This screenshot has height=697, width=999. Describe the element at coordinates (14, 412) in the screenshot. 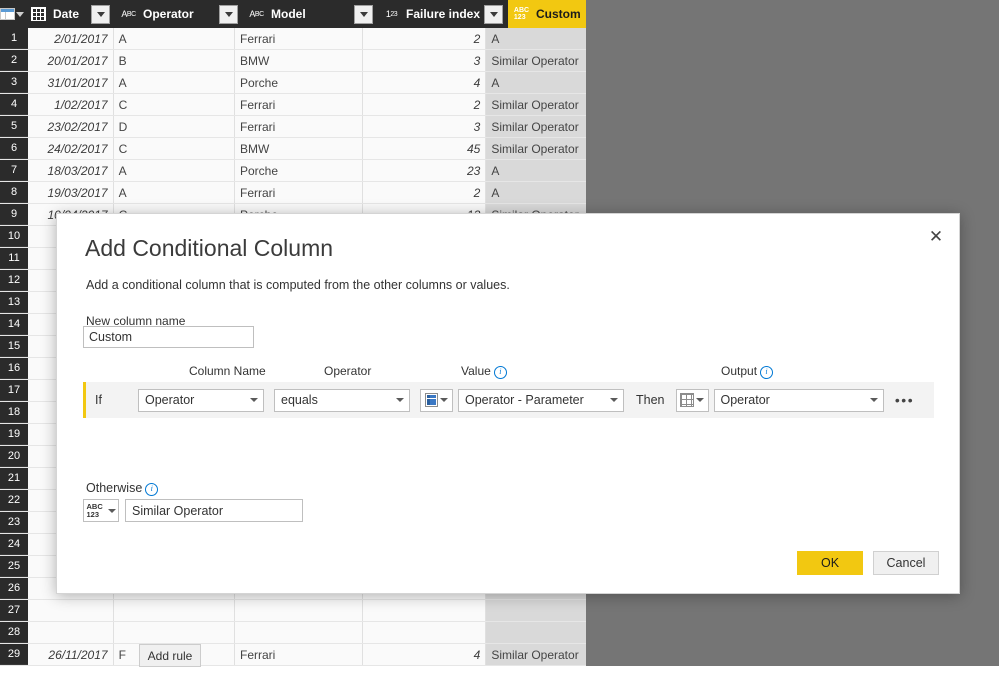

I see `row-number: 18` at that location.